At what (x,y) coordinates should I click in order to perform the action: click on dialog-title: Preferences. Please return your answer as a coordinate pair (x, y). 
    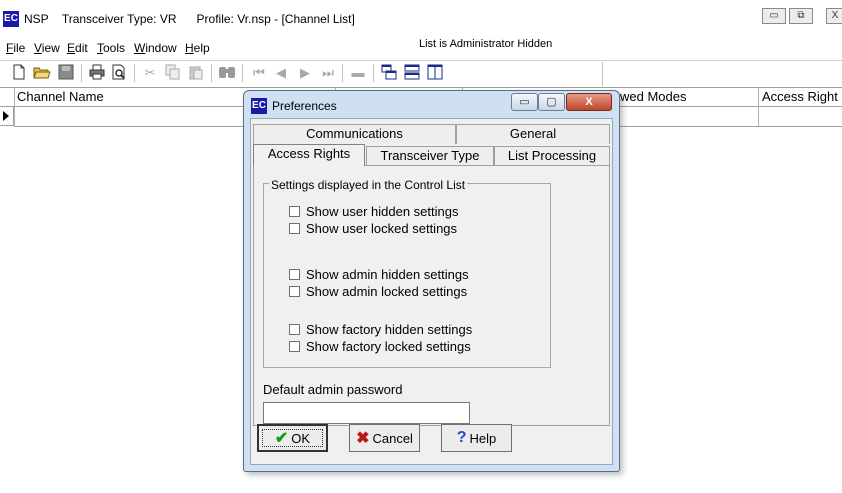
    Looking at the image, I should click on (304, 106).